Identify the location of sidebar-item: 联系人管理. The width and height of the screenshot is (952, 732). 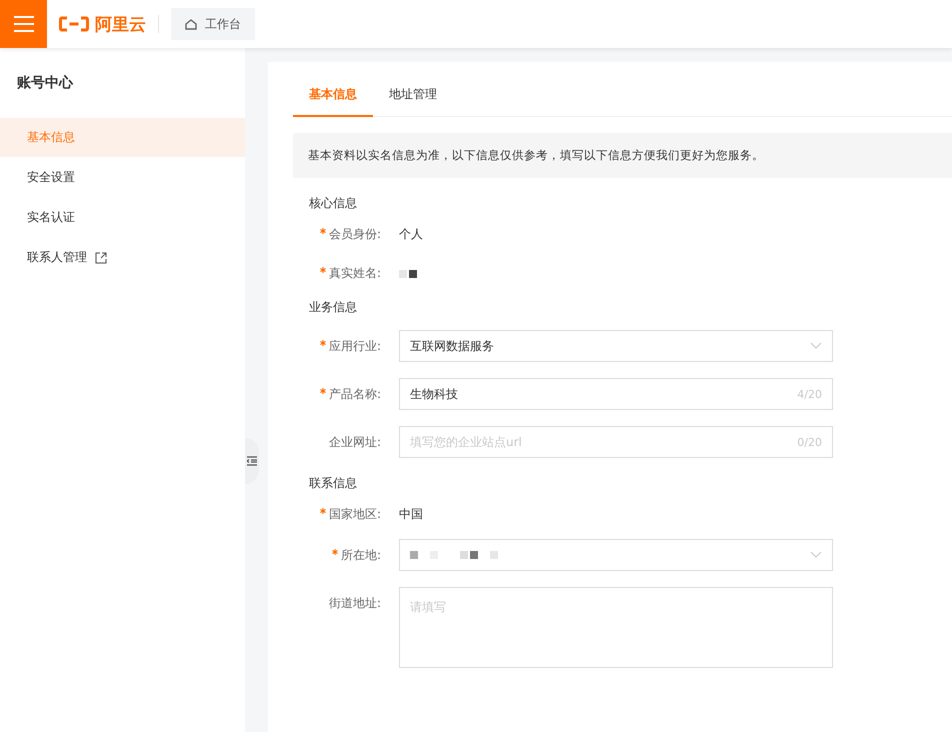
(122, 257).